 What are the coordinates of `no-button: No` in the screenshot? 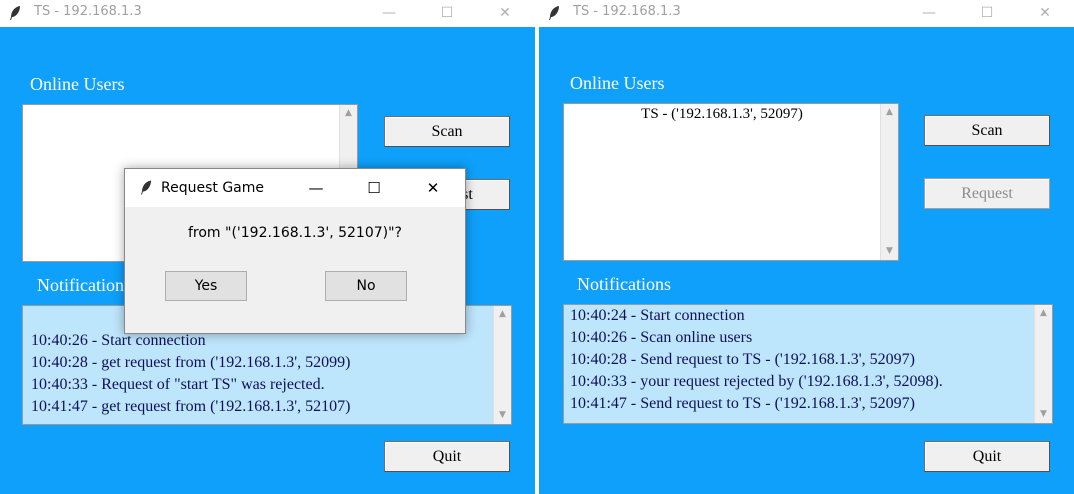 It's located at (366, 286).